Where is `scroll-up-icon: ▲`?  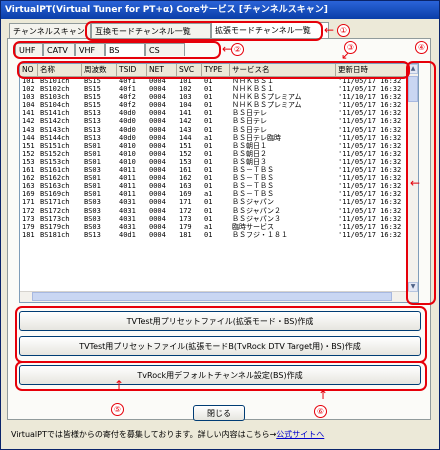
scroll-up-icon: ▲ is located at coordinates (413, 69).